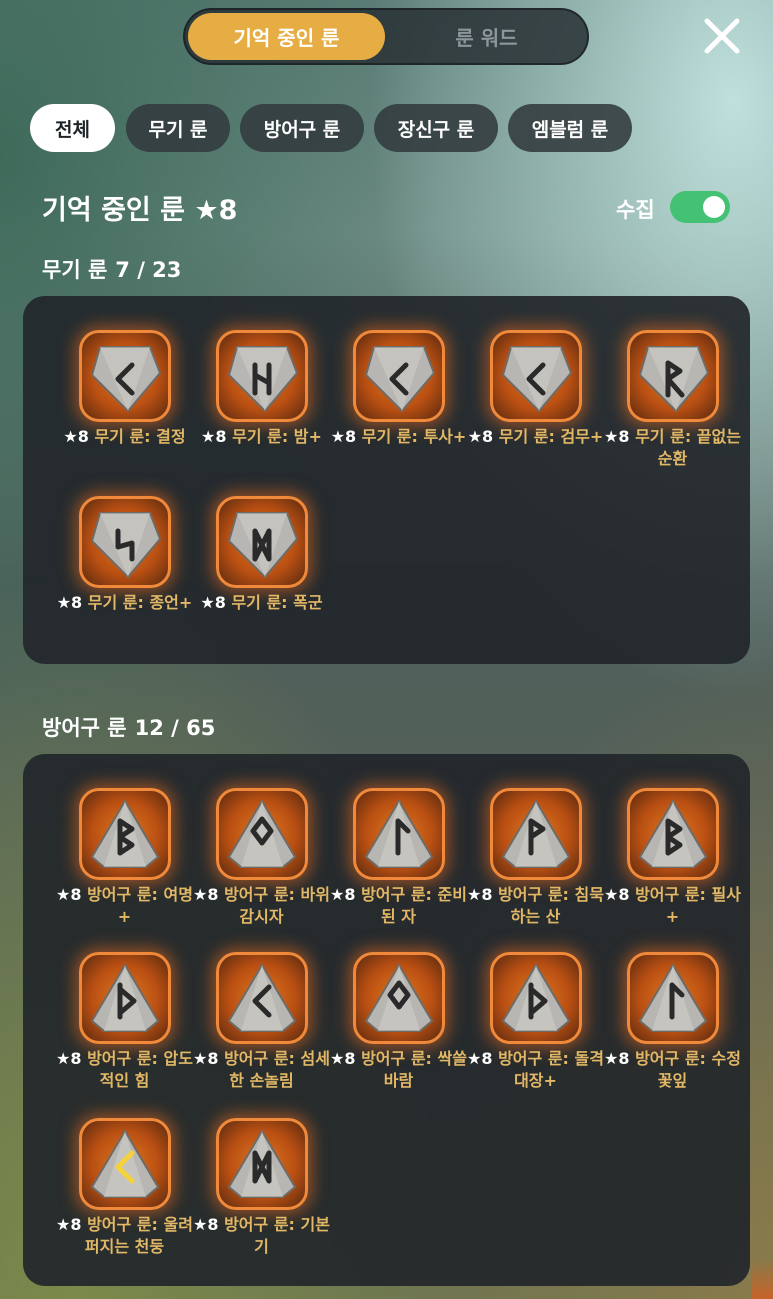 Image resolution: width=773 pixels, height=1299 pixels. Describe the element at coordinates (685, 1069) in the screenshot. I see `rune-name: 방어구 룬: 수정 꽃잎` at that location.